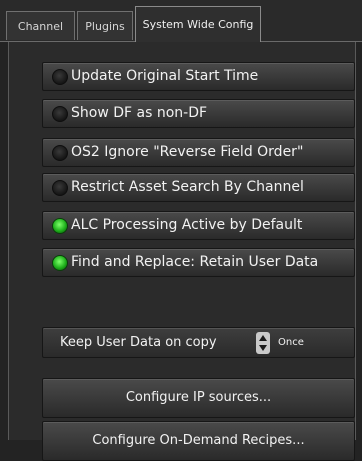  What do you see at coordinates (138, 342) in the screenshot?
I see `keep-user-data-label: Keep User Data on copy` at bounding box center [138, 342].